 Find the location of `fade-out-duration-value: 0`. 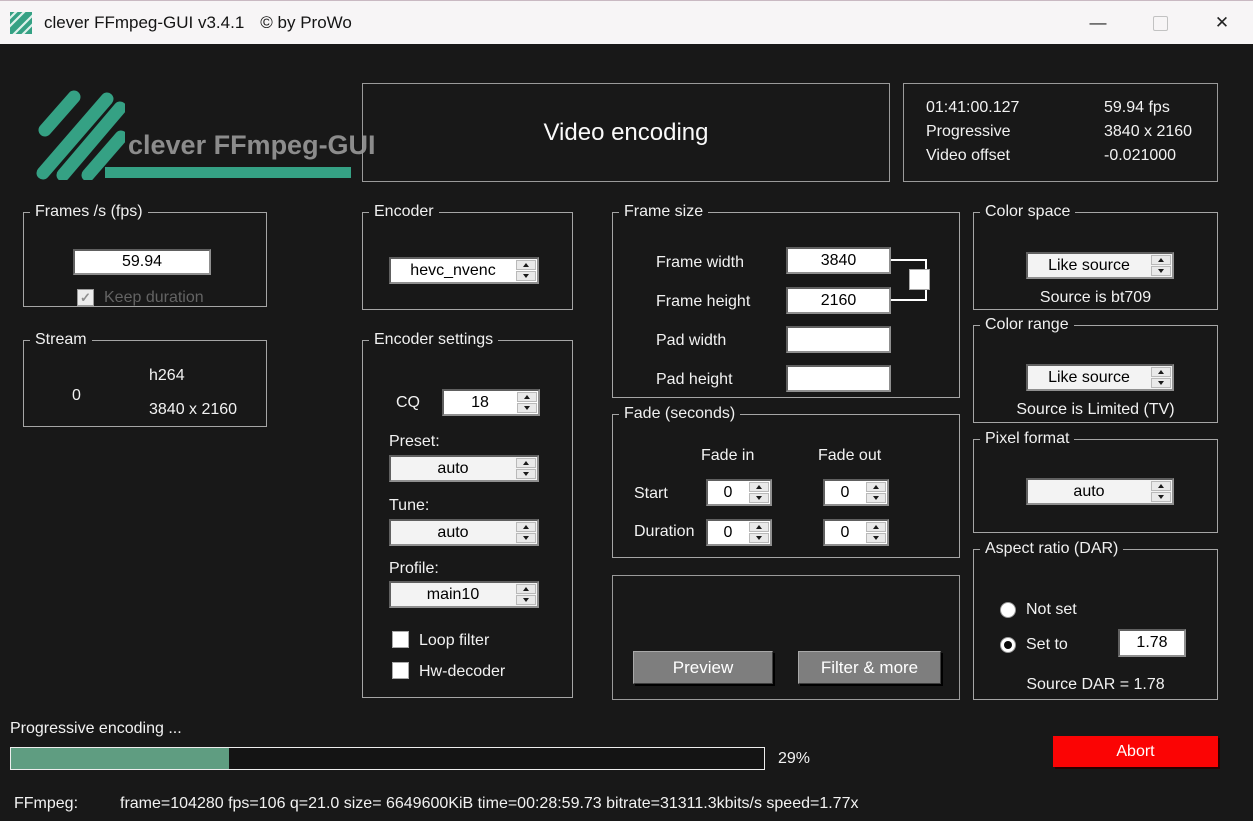

fade-out-duration-value: 0 is located at coordinates (845, 532).